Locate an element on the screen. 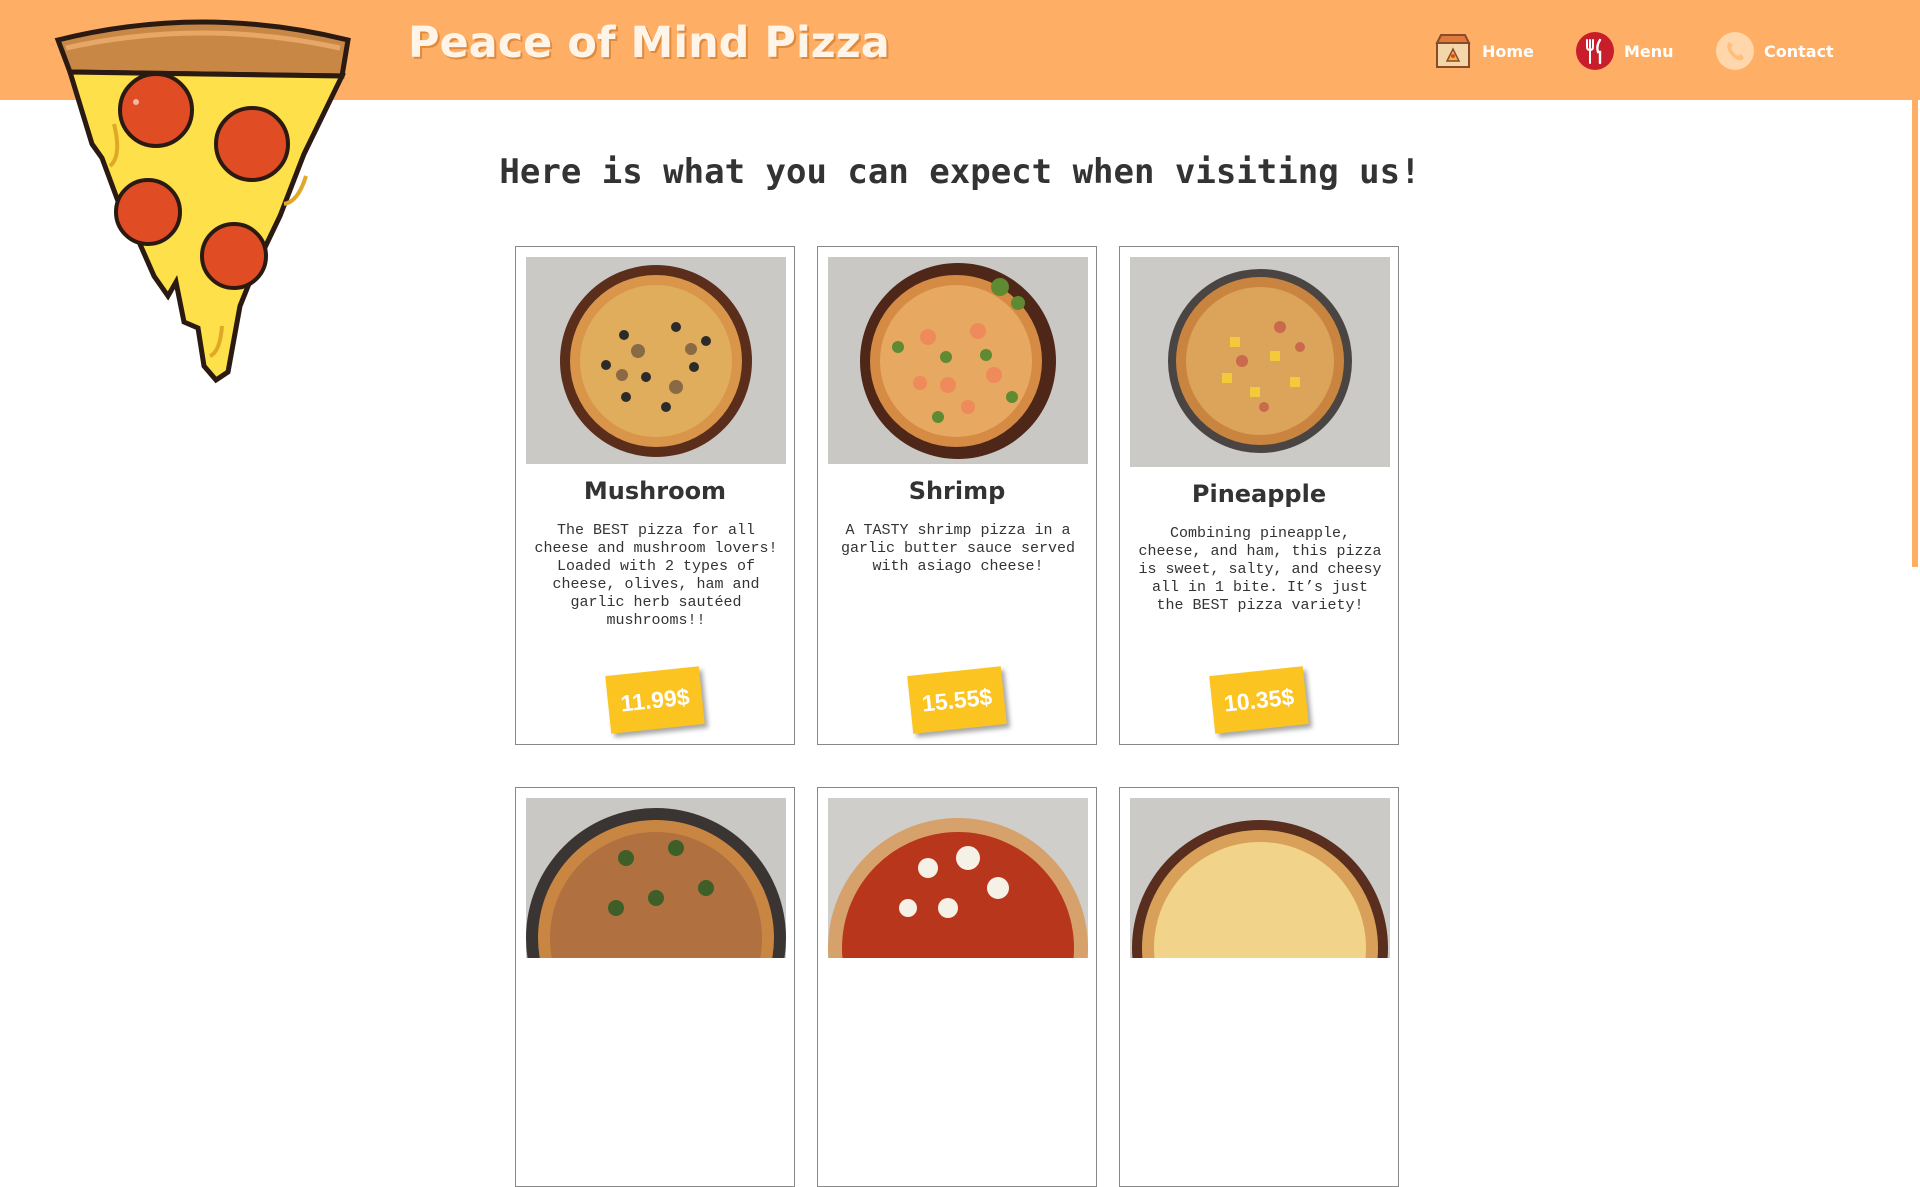 The height and width of the screenshot is (1187, 1920). mushroom-pizza-photo is located at coordinates (656, 360).